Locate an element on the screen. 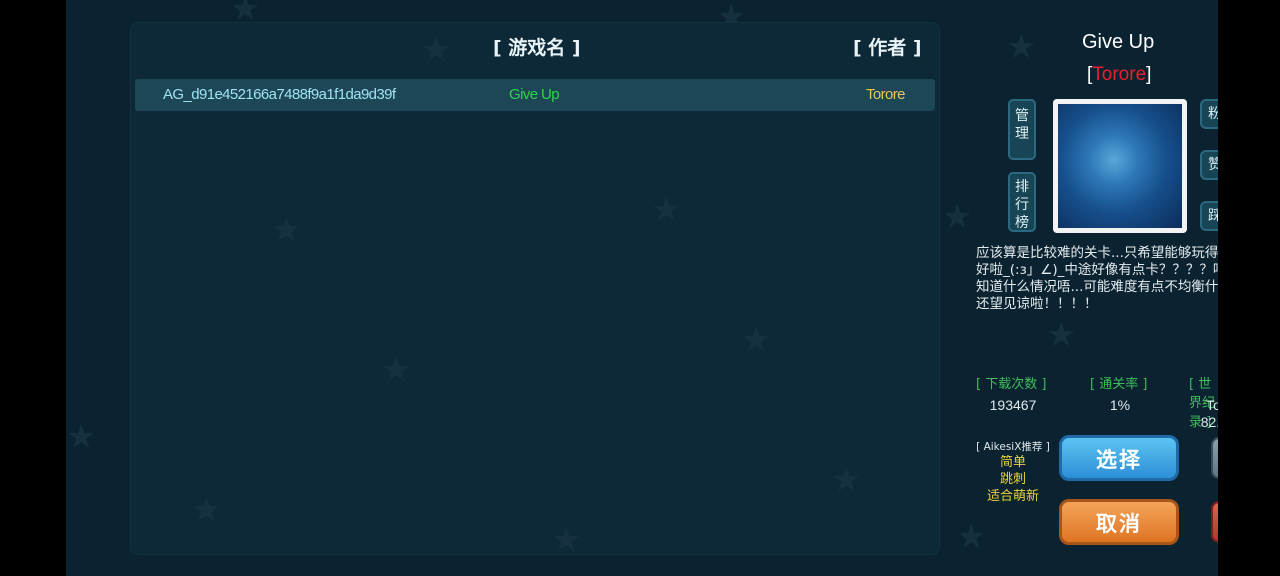  dislike-label: 踩 is located at coordinates (1213, 216).